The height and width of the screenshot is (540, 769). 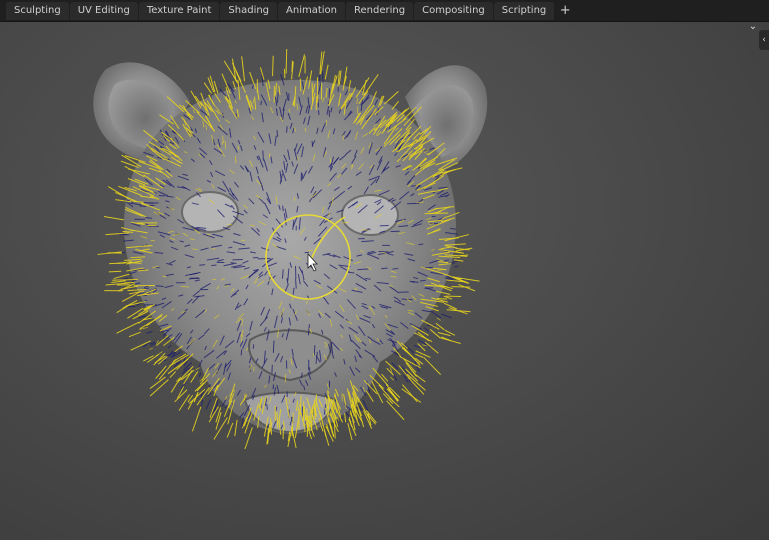 I want to click on tab-animation: Animation, so click(x=312, y=10).